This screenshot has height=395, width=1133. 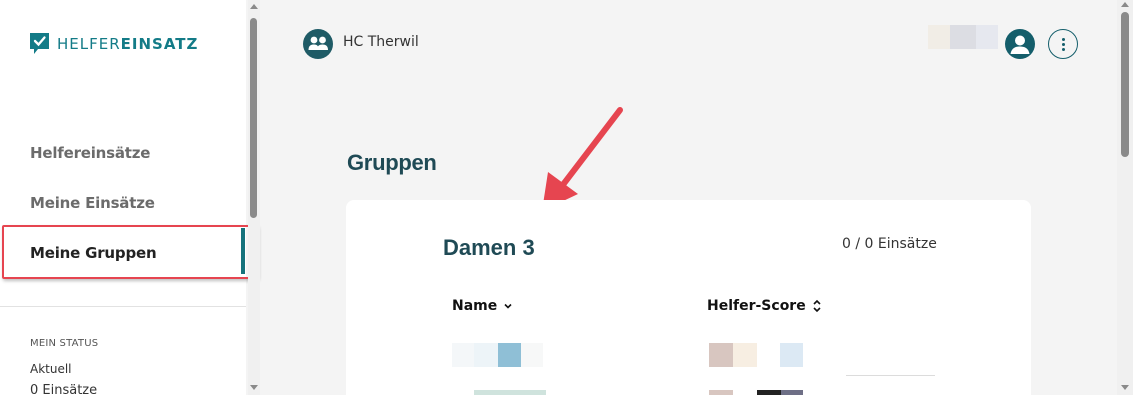 What do you see at coordinates (1063, 44) in the screenshot?
I see `more-vertical-icon` at bounding box center [1063, 44].